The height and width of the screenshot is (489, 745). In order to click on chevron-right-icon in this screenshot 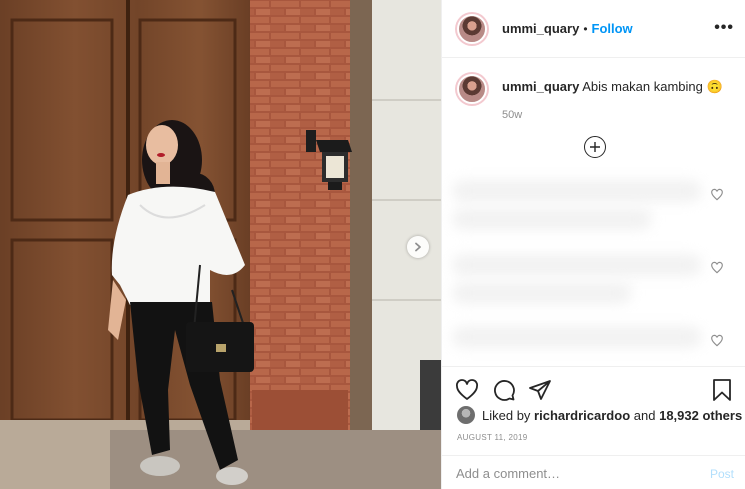, I will do `click(418, 247)`.